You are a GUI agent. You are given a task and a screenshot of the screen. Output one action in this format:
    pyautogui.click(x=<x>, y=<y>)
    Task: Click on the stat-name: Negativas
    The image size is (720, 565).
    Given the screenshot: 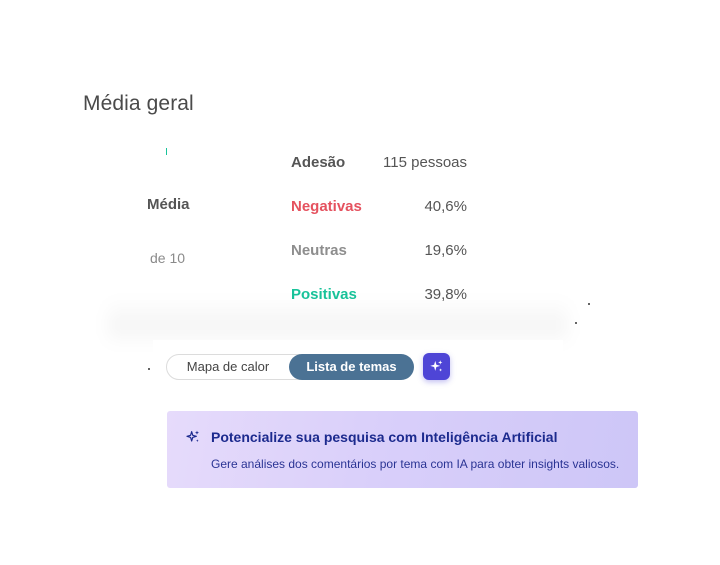 What is the action you would take?
    pyautogui.click(x=326, y=206)
    